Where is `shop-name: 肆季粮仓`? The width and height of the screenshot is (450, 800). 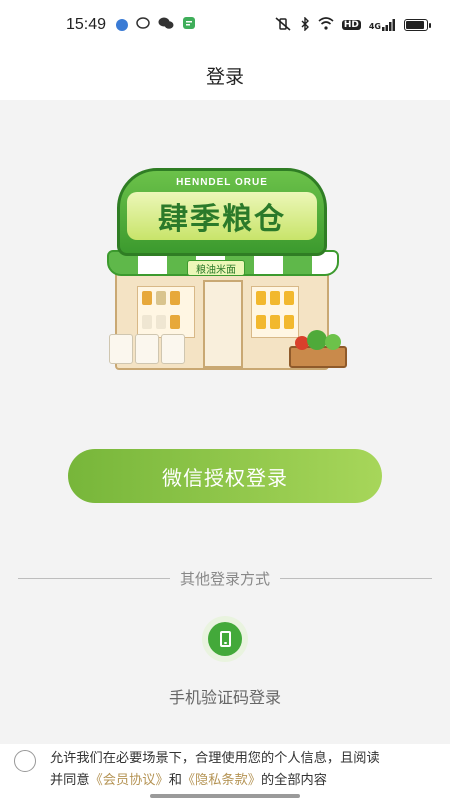 shop-name: 肆季粮仓 is located at coordinates (222, 216).